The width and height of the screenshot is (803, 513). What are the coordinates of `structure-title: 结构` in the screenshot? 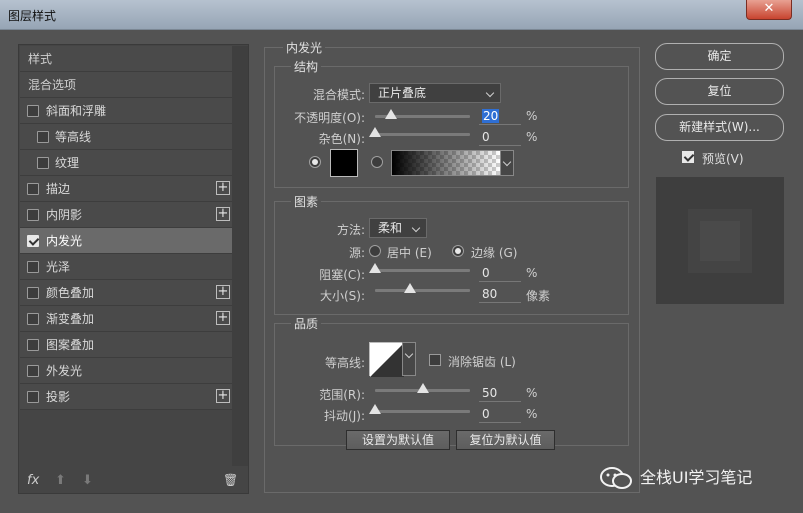 It's located at (306, 66).